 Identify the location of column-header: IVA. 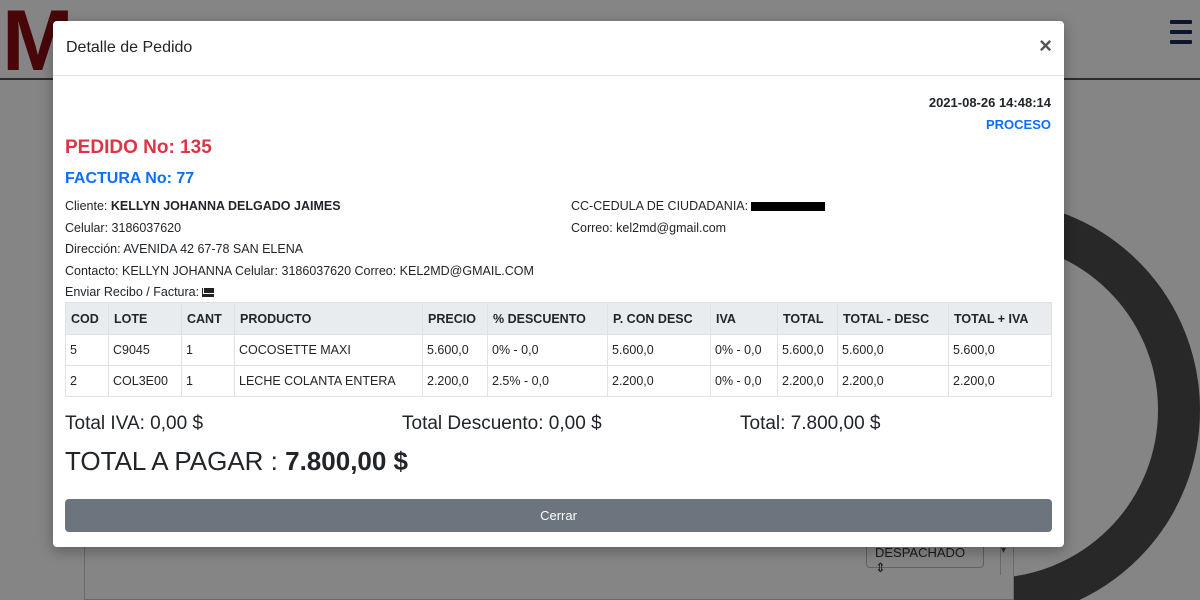
(744, 318).